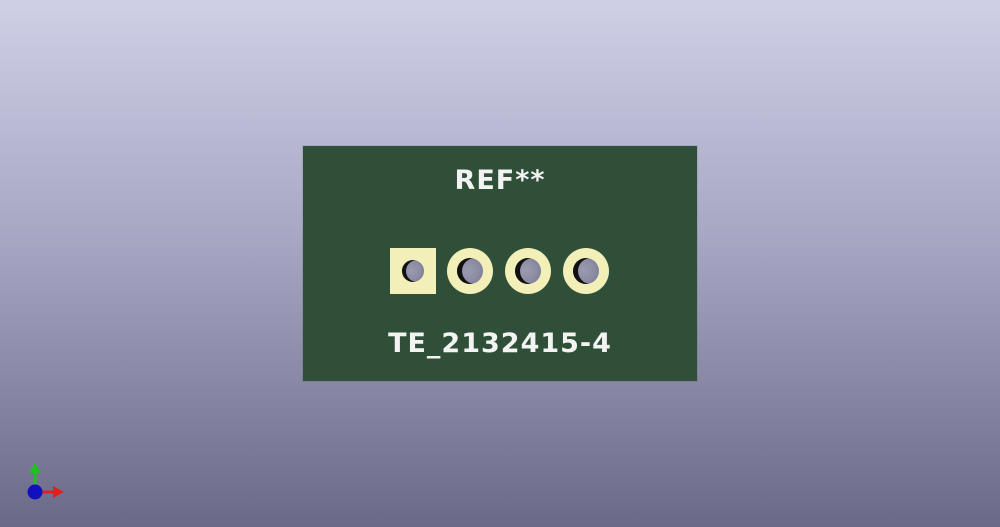 This screenshot has width=1000, height=527. I want to click on x-axis-arrow, so click(58, 492).